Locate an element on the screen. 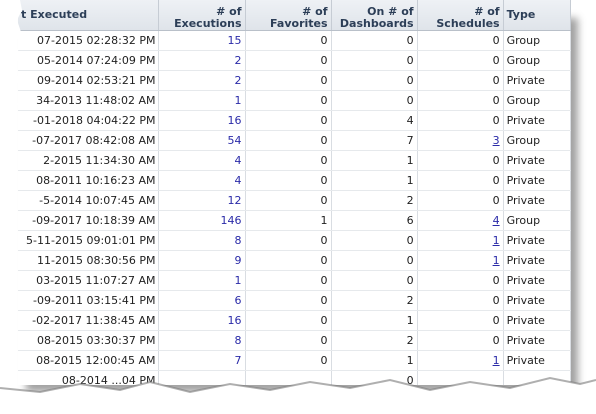 The image size is (596, 414). table-row: 5-11-2015 09:01:01 PM 8 0 0 1 Private is located at coordinates (294, 240).